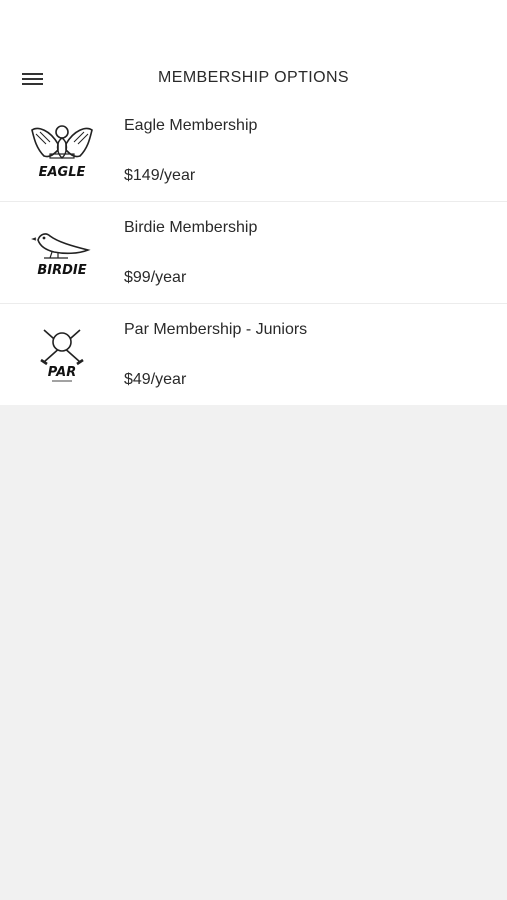 This screenshot has height=900, width=507. I want to click on membership-name: Birdie Membership, so click(191, 227).